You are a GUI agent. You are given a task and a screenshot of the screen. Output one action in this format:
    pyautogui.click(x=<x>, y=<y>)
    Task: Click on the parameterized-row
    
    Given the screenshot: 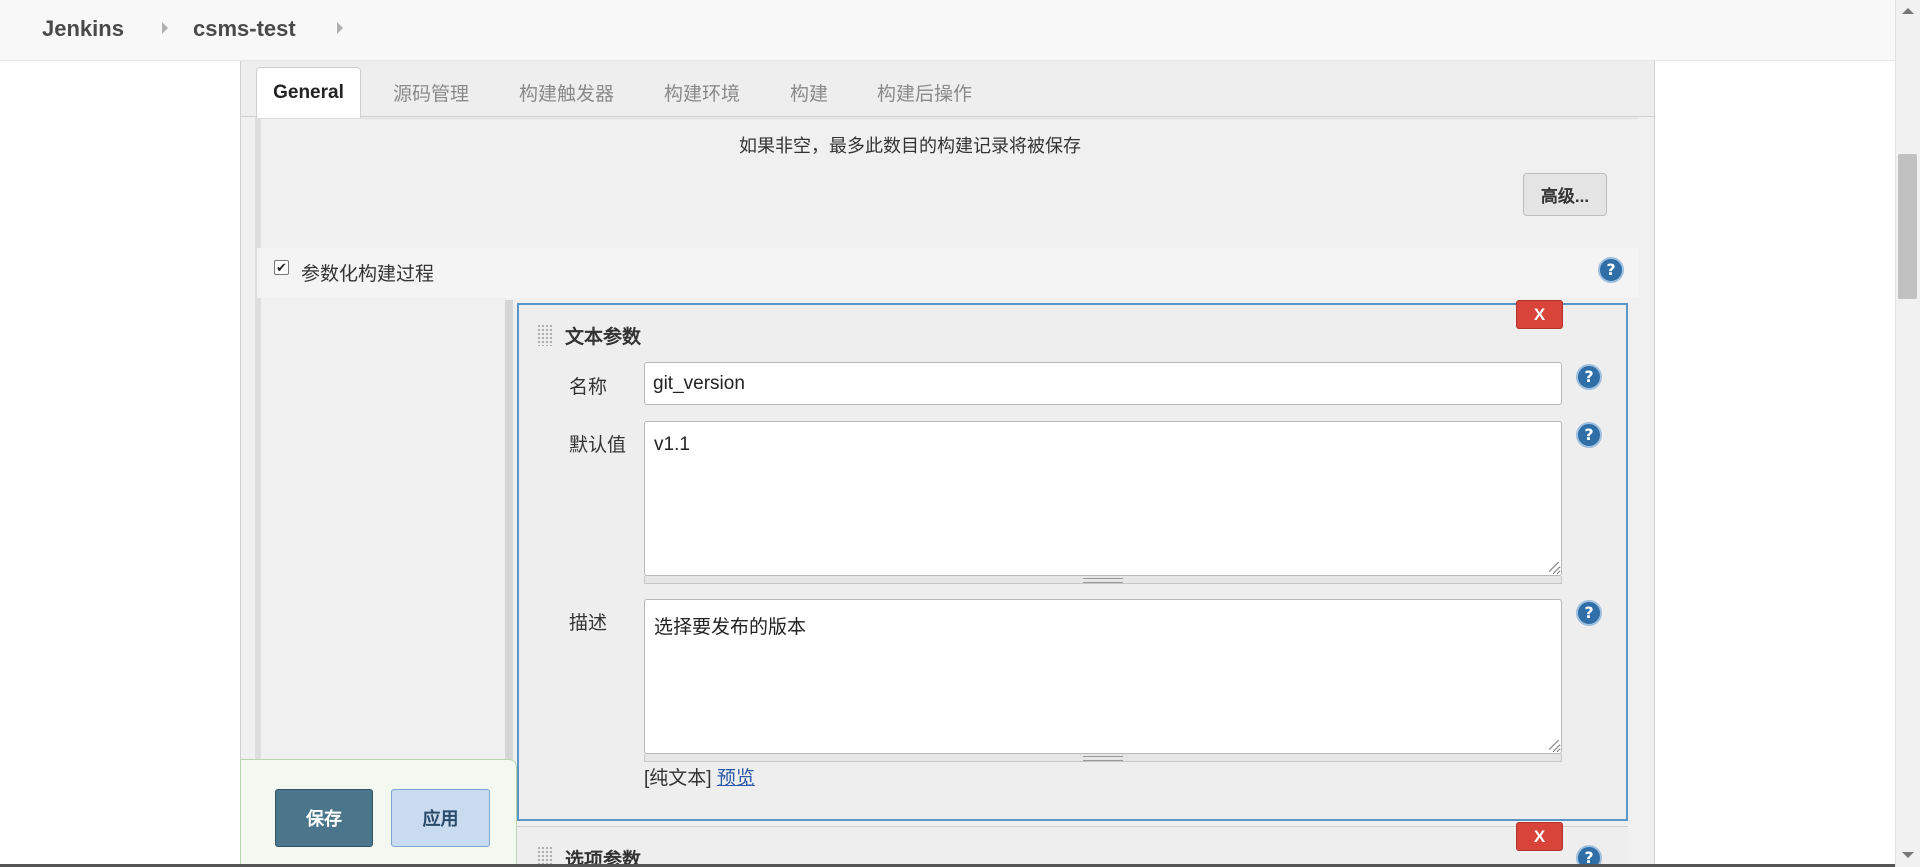 What is the action you would take?
    pyautogui.click(x=948, y=273)
    